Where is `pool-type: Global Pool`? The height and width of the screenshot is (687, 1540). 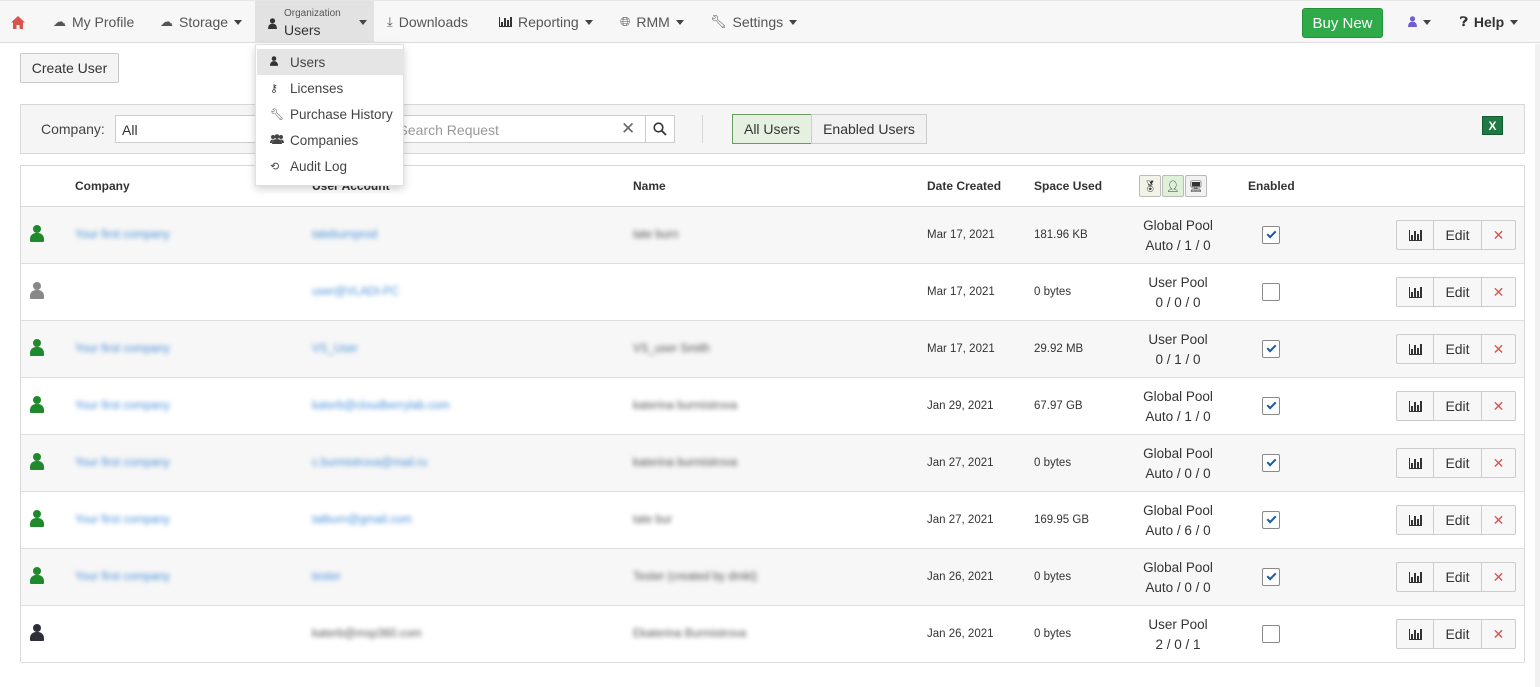 pool-type: Global Pool is located at coordinates (1178, 567).